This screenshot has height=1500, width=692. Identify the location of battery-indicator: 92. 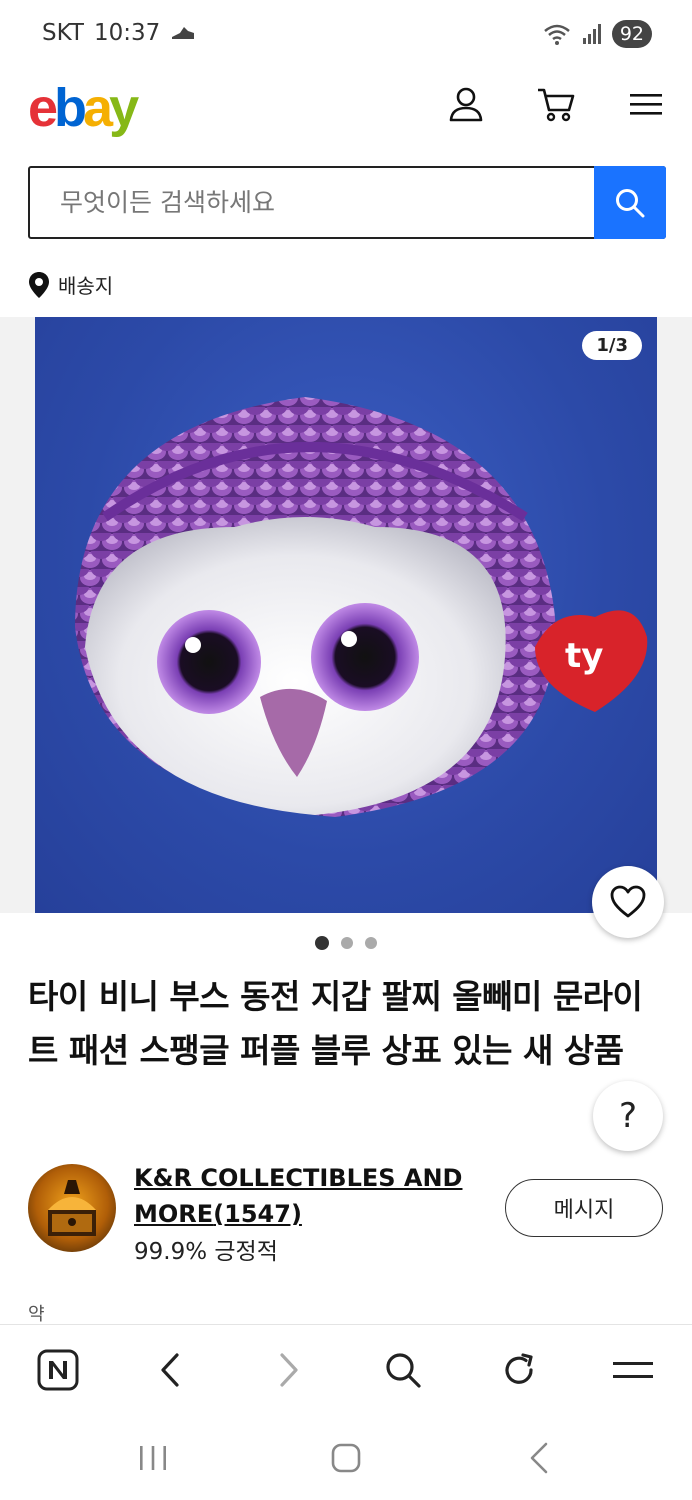
(631, 34).